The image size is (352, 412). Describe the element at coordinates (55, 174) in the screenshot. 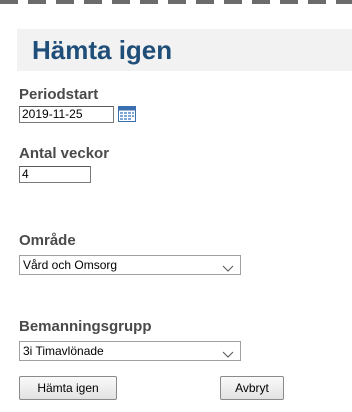

I see `antal-veckor-input: 4` at that location.